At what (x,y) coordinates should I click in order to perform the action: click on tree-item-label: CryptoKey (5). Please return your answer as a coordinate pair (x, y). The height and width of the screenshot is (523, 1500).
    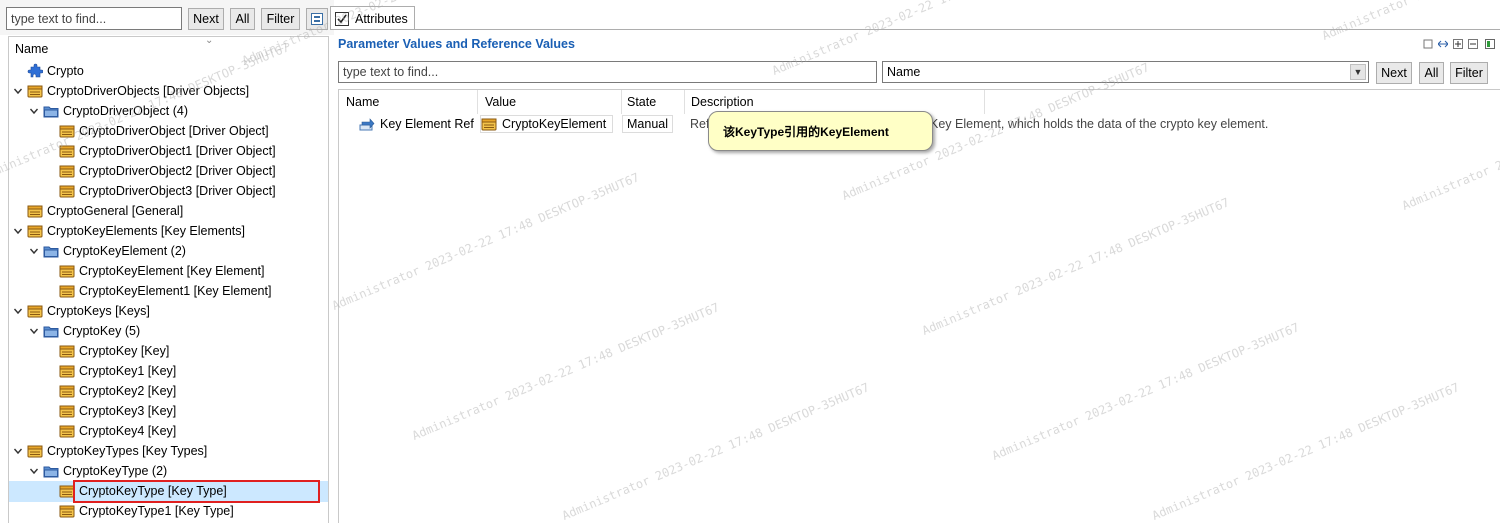
    Looking at the image, I should click on (102, 331).